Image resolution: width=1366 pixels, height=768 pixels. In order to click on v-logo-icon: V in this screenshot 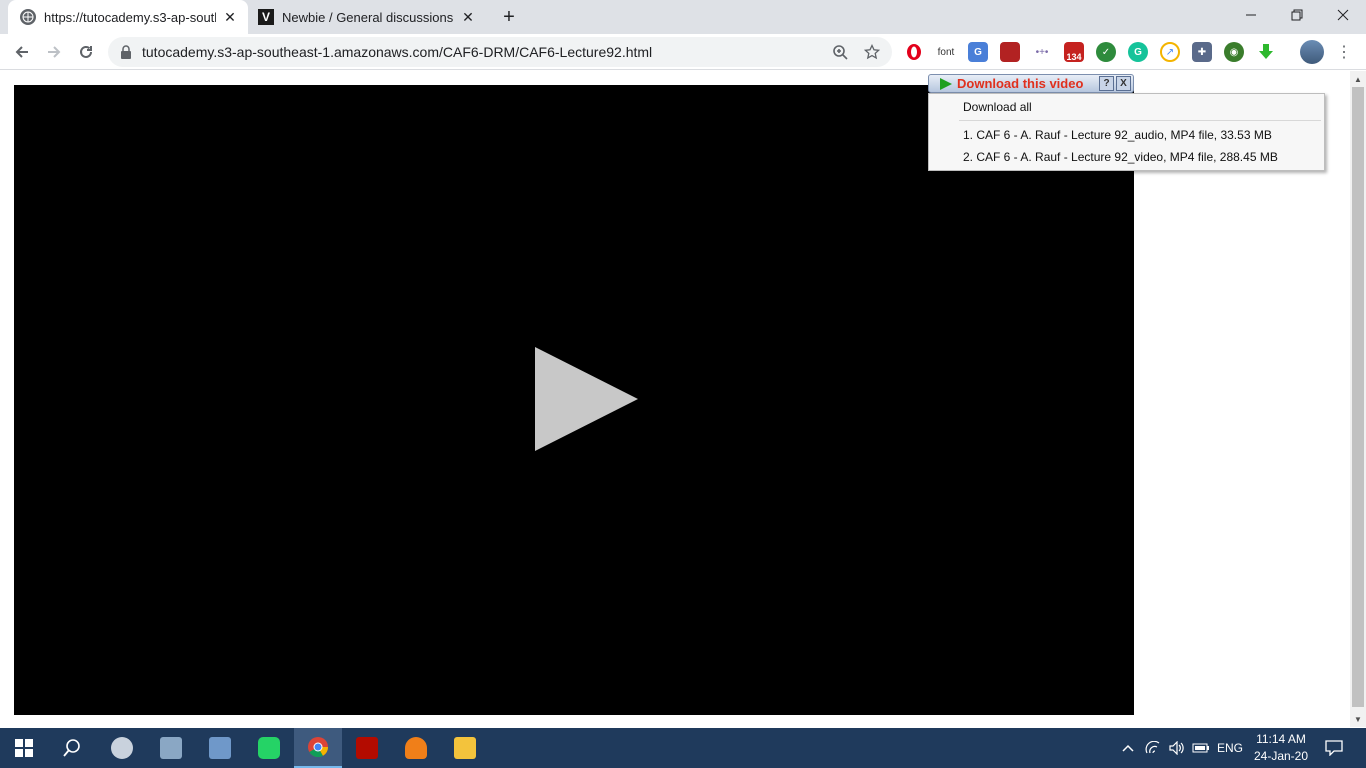, I will do `click(266, 17)`.